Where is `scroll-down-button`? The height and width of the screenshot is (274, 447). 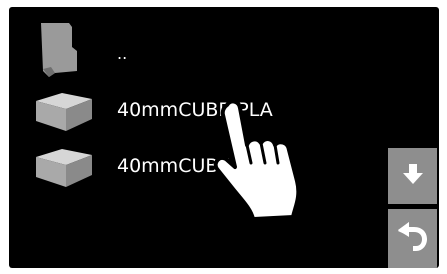 scroll-down-button is located at coordinates (412, 176).